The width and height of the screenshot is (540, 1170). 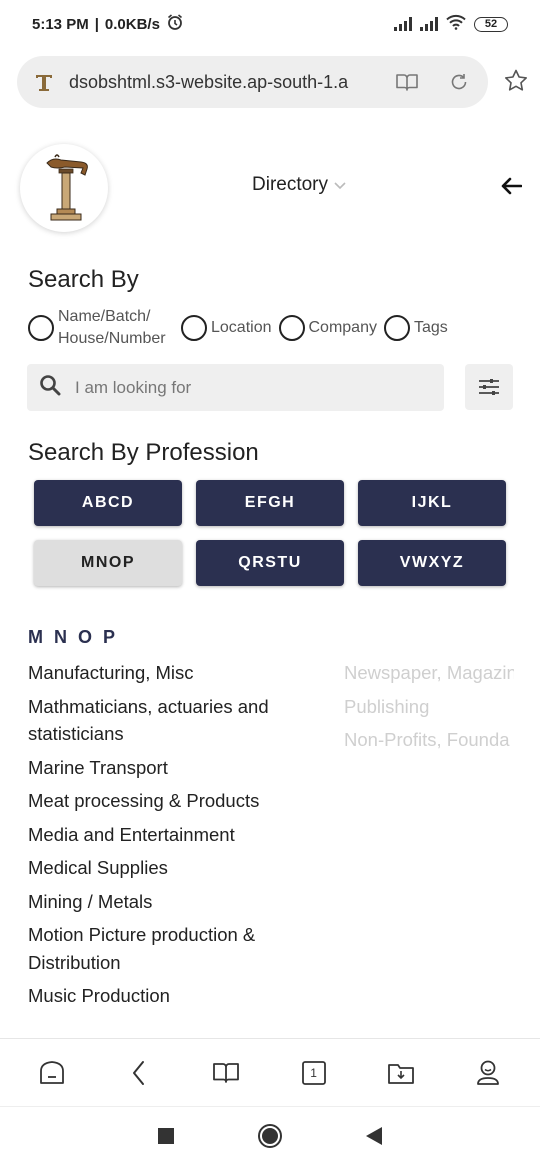 I want to click on system-nav-bar, so click(x=270, y=1138).